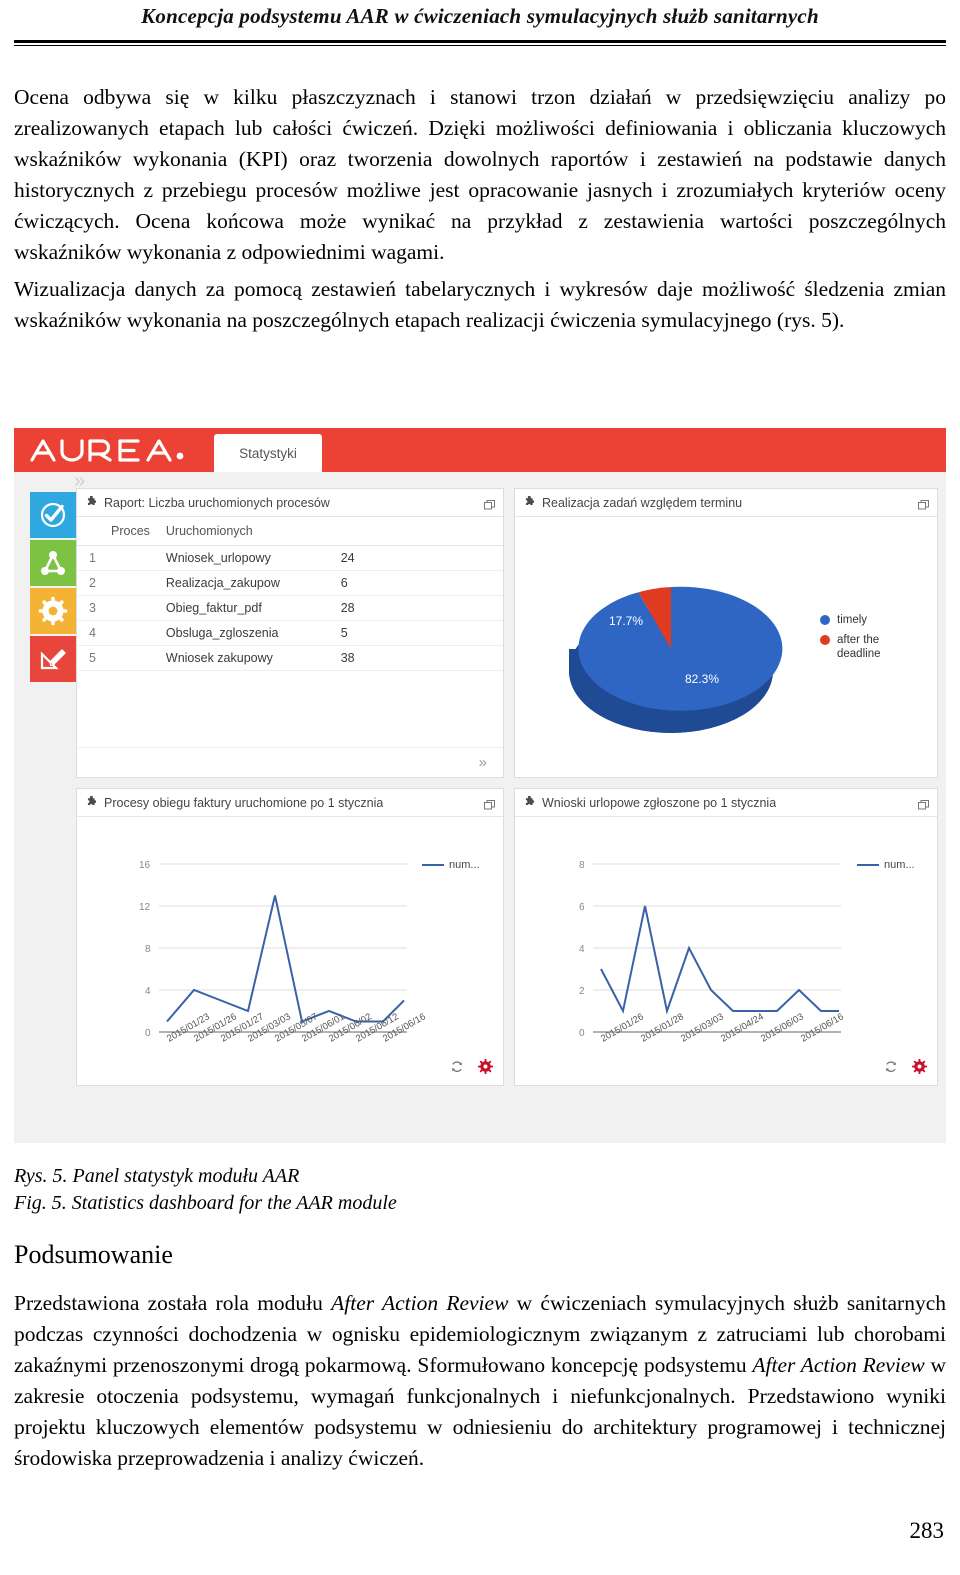  I want to click on panel-title: Realizacja zadań względem terminu, so click(642, 502).